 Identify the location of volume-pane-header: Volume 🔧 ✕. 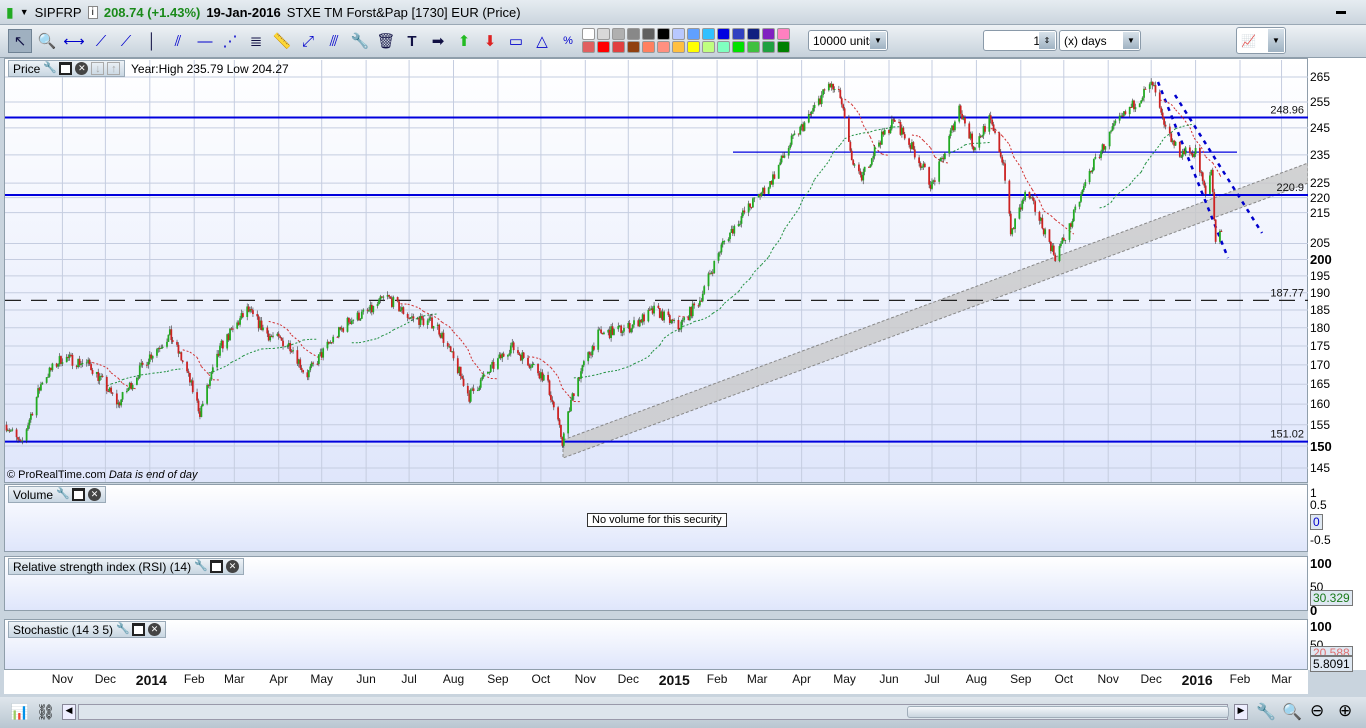
(57, 494).